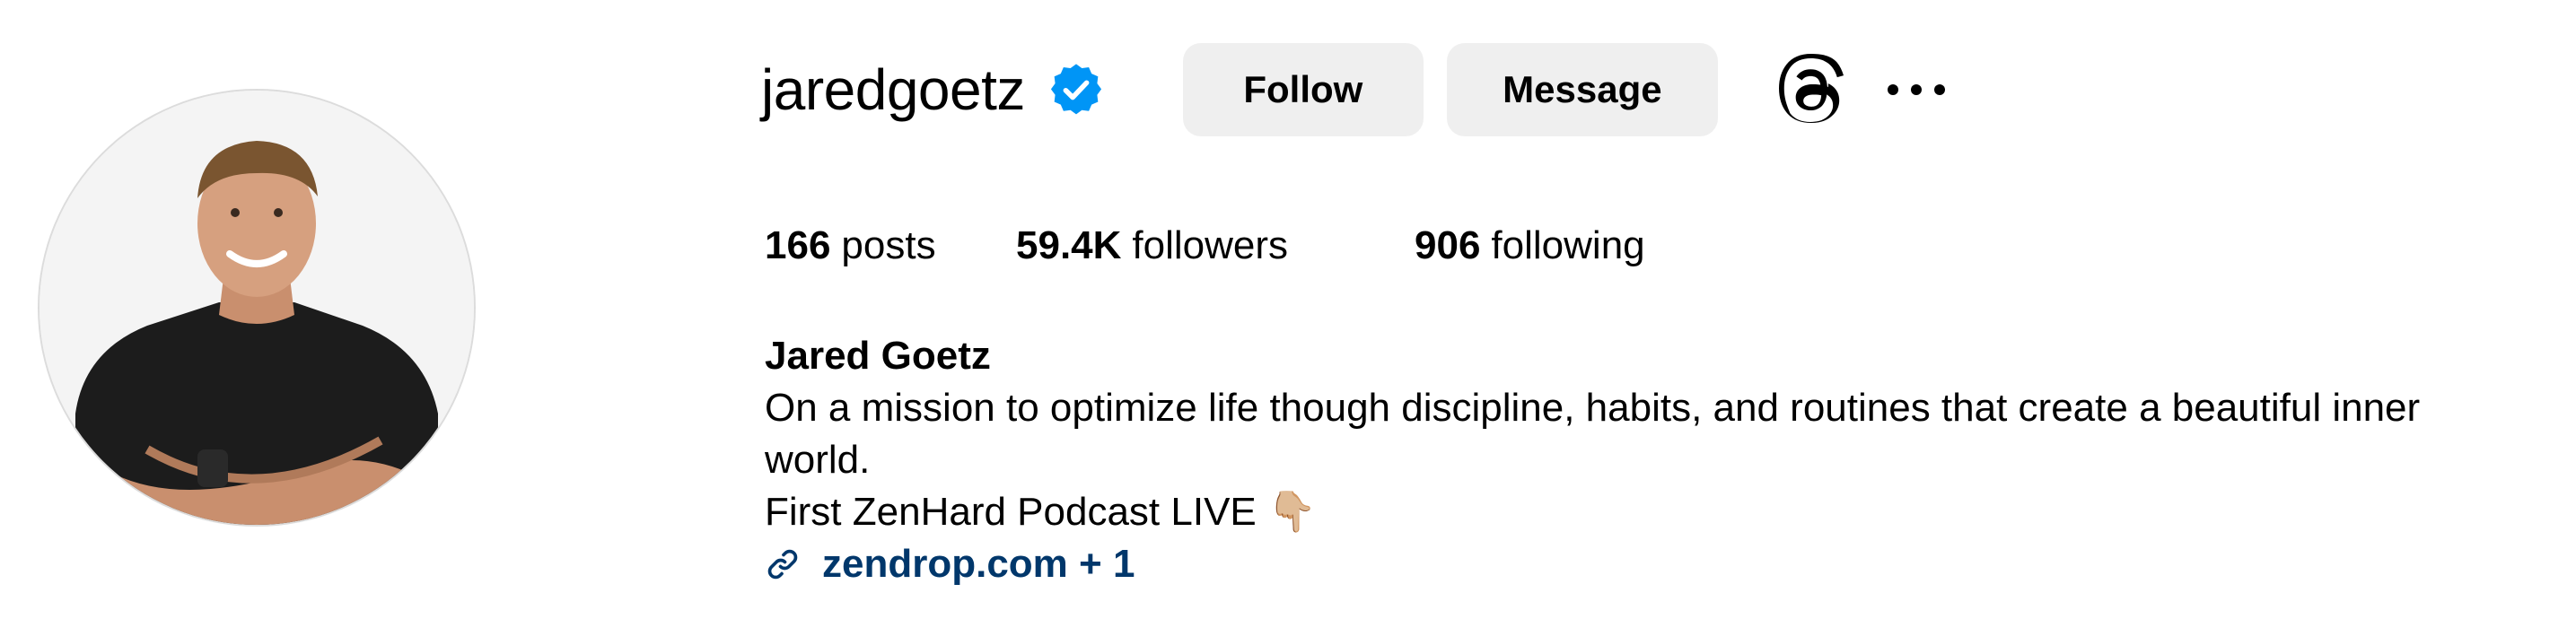 The width and height of the screenshot is (2576, 619). What do you see at coordinates (1916, 90) in the screenshot?
I see `more-options-icon` at bounding box center [1916, 90].